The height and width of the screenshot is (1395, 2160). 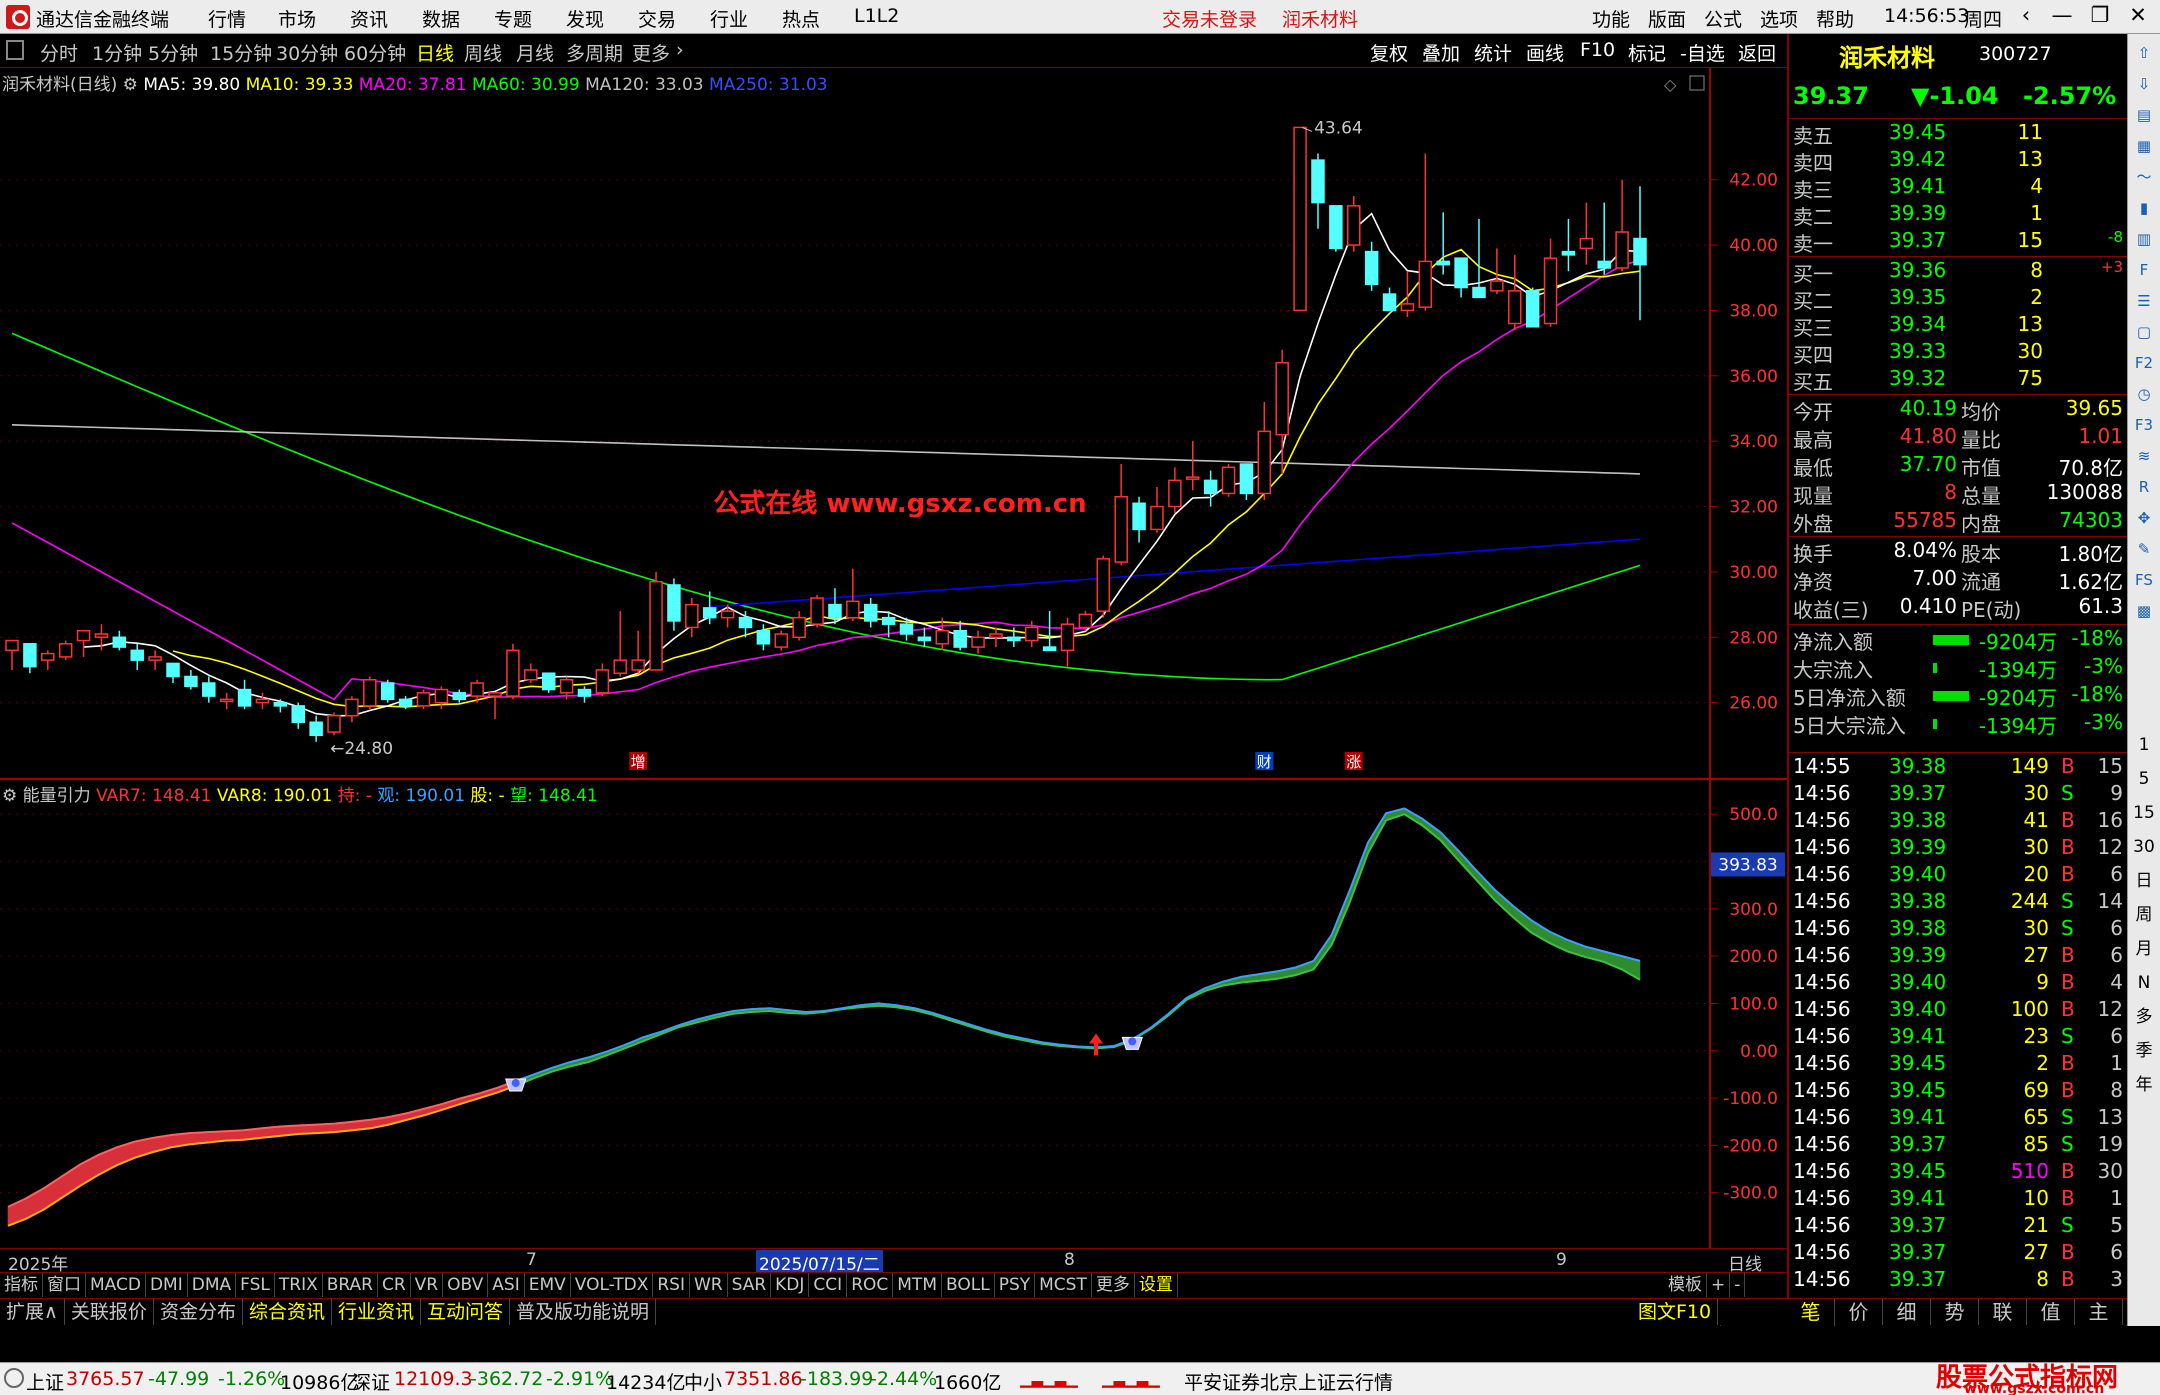 What do you see at coordinates (1811, 1312) in the screenshot?
I see `quote-tab-0: 笔` at bounding box center [1811, 1312].